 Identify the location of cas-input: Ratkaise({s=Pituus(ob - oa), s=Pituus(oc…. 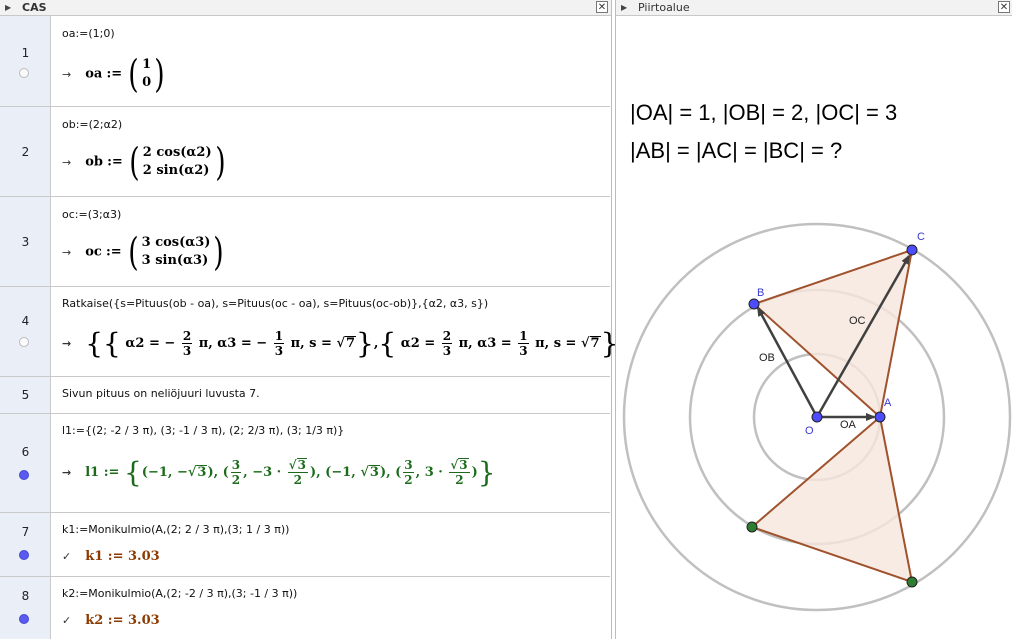
(275, 303).